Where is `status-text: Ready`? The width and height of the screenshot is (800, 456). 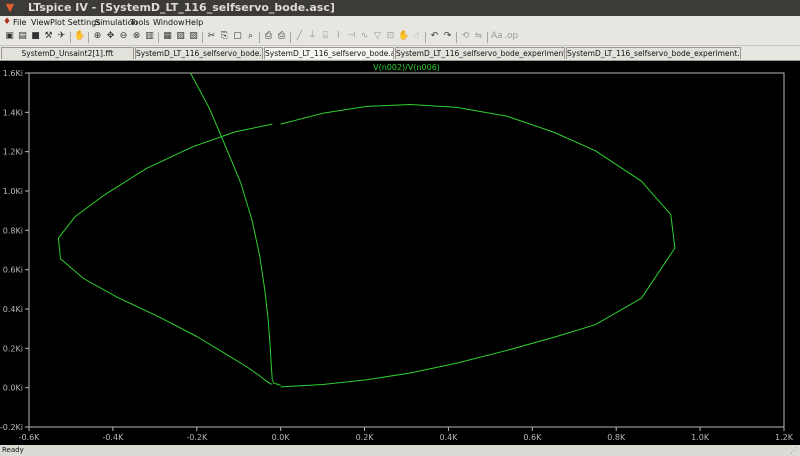 status-text: Ready is located at coordinates (13, 450).